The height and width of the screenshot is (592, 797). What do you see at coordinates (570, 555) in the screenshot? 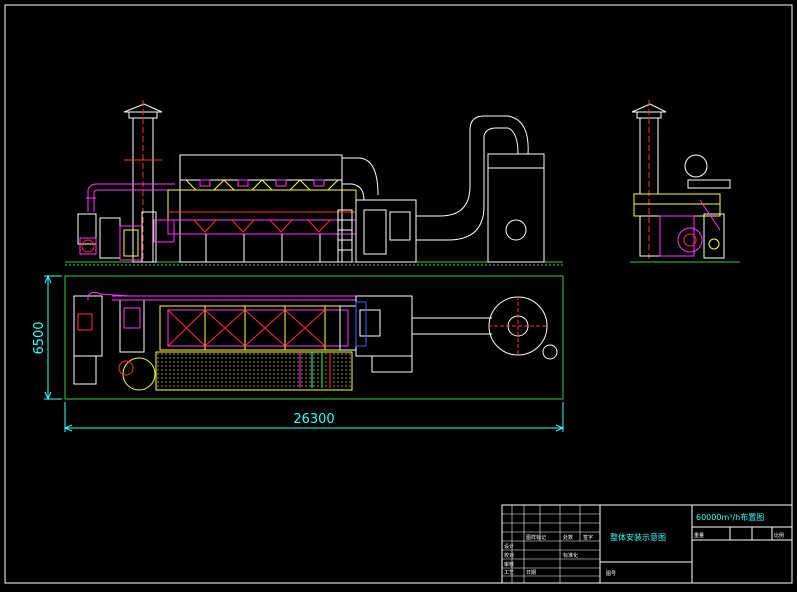
I see `tb-cell: 标准化` at bounding box center [570, 555].